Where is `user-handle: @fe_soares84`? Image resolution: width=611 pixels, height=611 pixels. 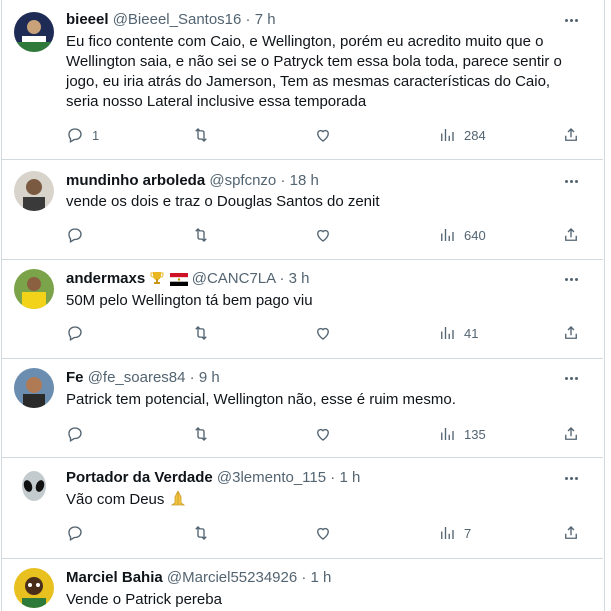
user-handle: @fe_soares84 is located at coordinates (137, 377).